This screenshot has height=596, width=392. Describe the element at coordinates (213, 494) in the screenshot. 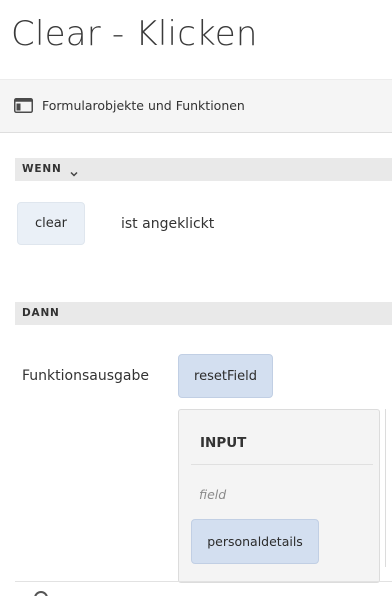

I see `field-label: field` at that location.